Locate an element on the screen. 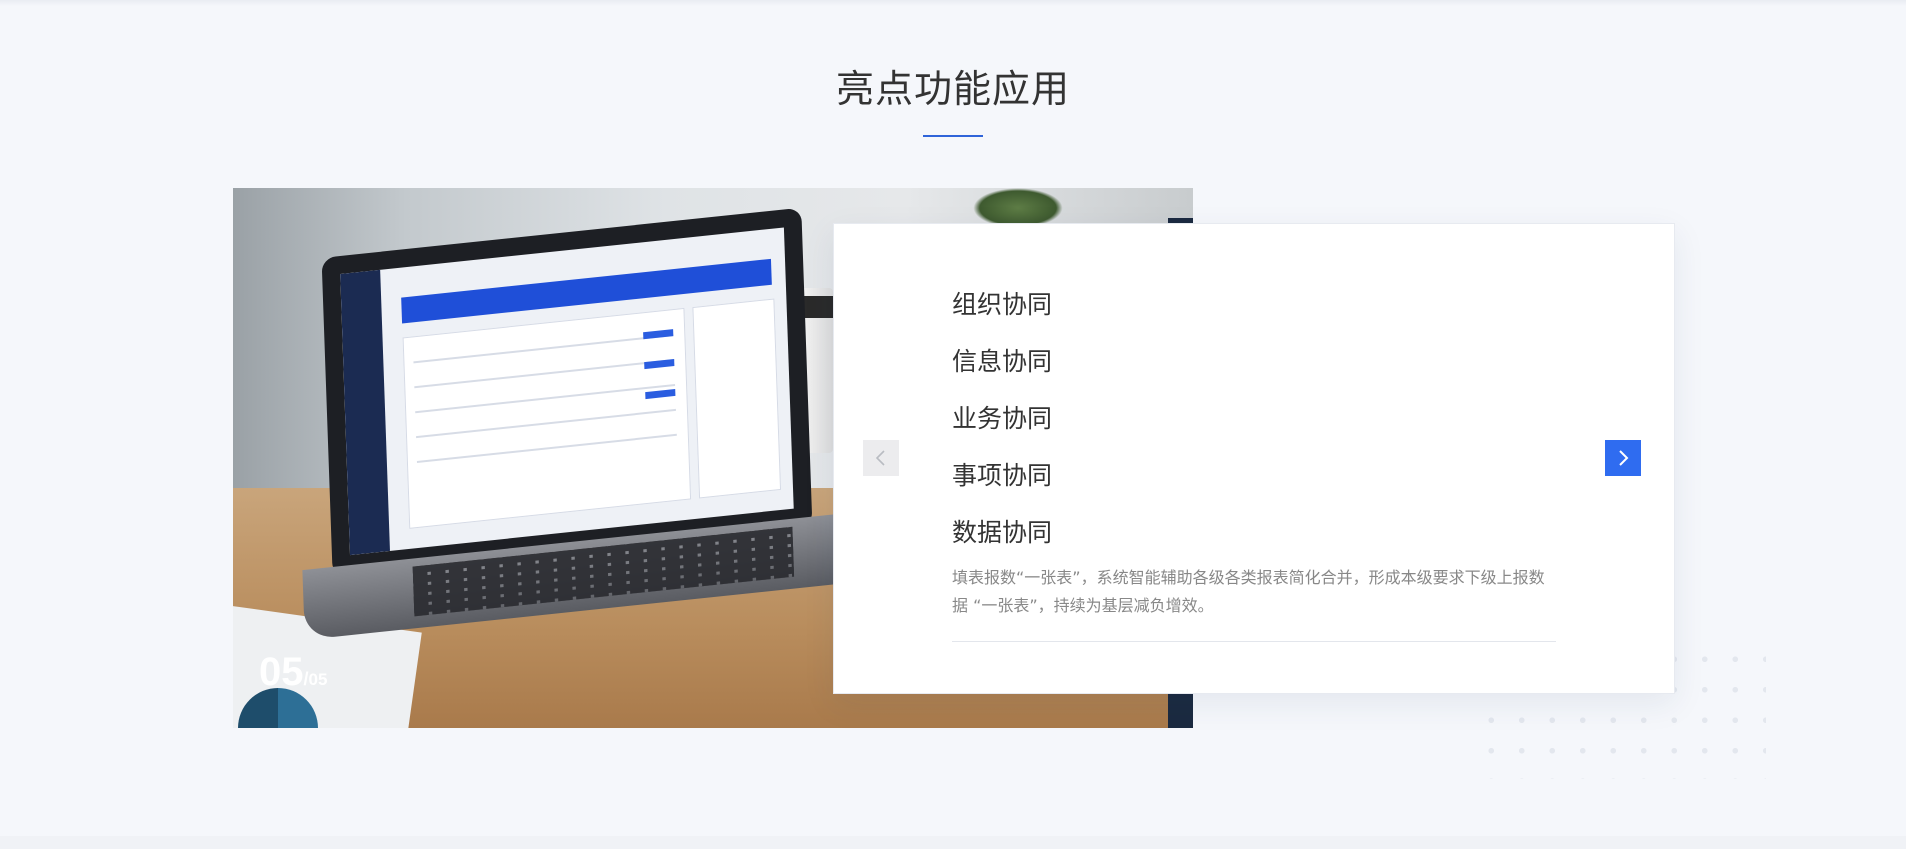 Image resolution: width=1906 pixels, height=849 pixels. prev-slide-button is located at coordinates (881, 458).